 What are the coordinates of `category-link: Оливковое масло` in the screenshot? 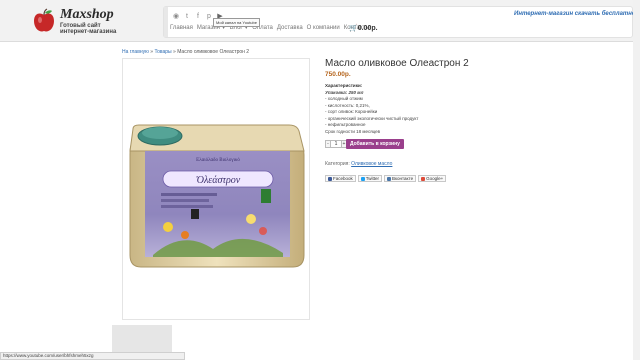 It's located at (371, 164).